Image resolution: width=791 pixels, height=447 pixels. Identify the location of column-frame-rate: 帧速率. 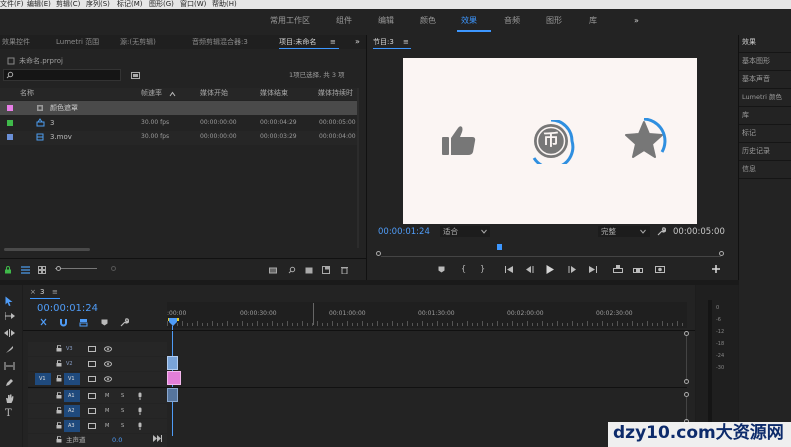
(151, 93).